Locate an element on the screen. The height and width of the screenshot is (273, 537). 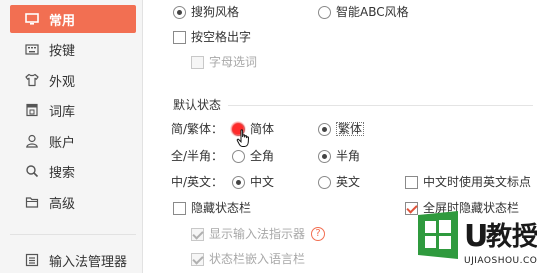
sidebar-divider is located at coordinates (73, 234).